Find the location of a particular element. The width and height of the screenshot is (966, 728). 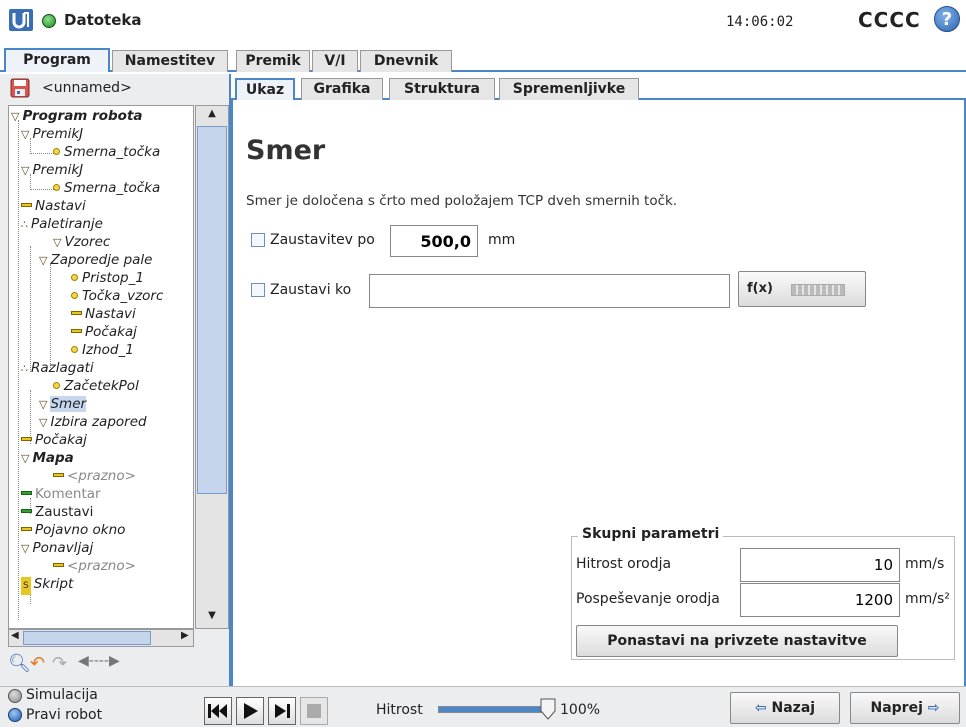

tool-accel-unit: mm/s² is located at coordinates (927, 599).